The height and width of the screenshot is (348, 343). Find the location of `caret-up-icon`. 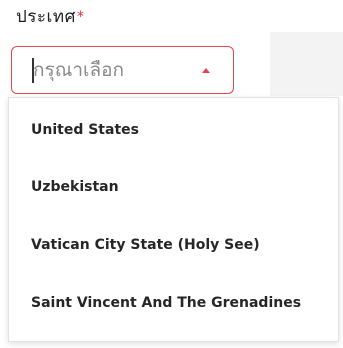

caret-up-icon is located at coordinates (206, 70).